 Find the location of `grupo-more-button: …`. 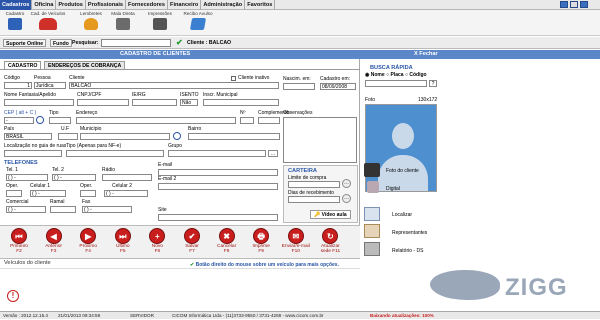

grupo-more-button: … is located at coordinates (273, 153).